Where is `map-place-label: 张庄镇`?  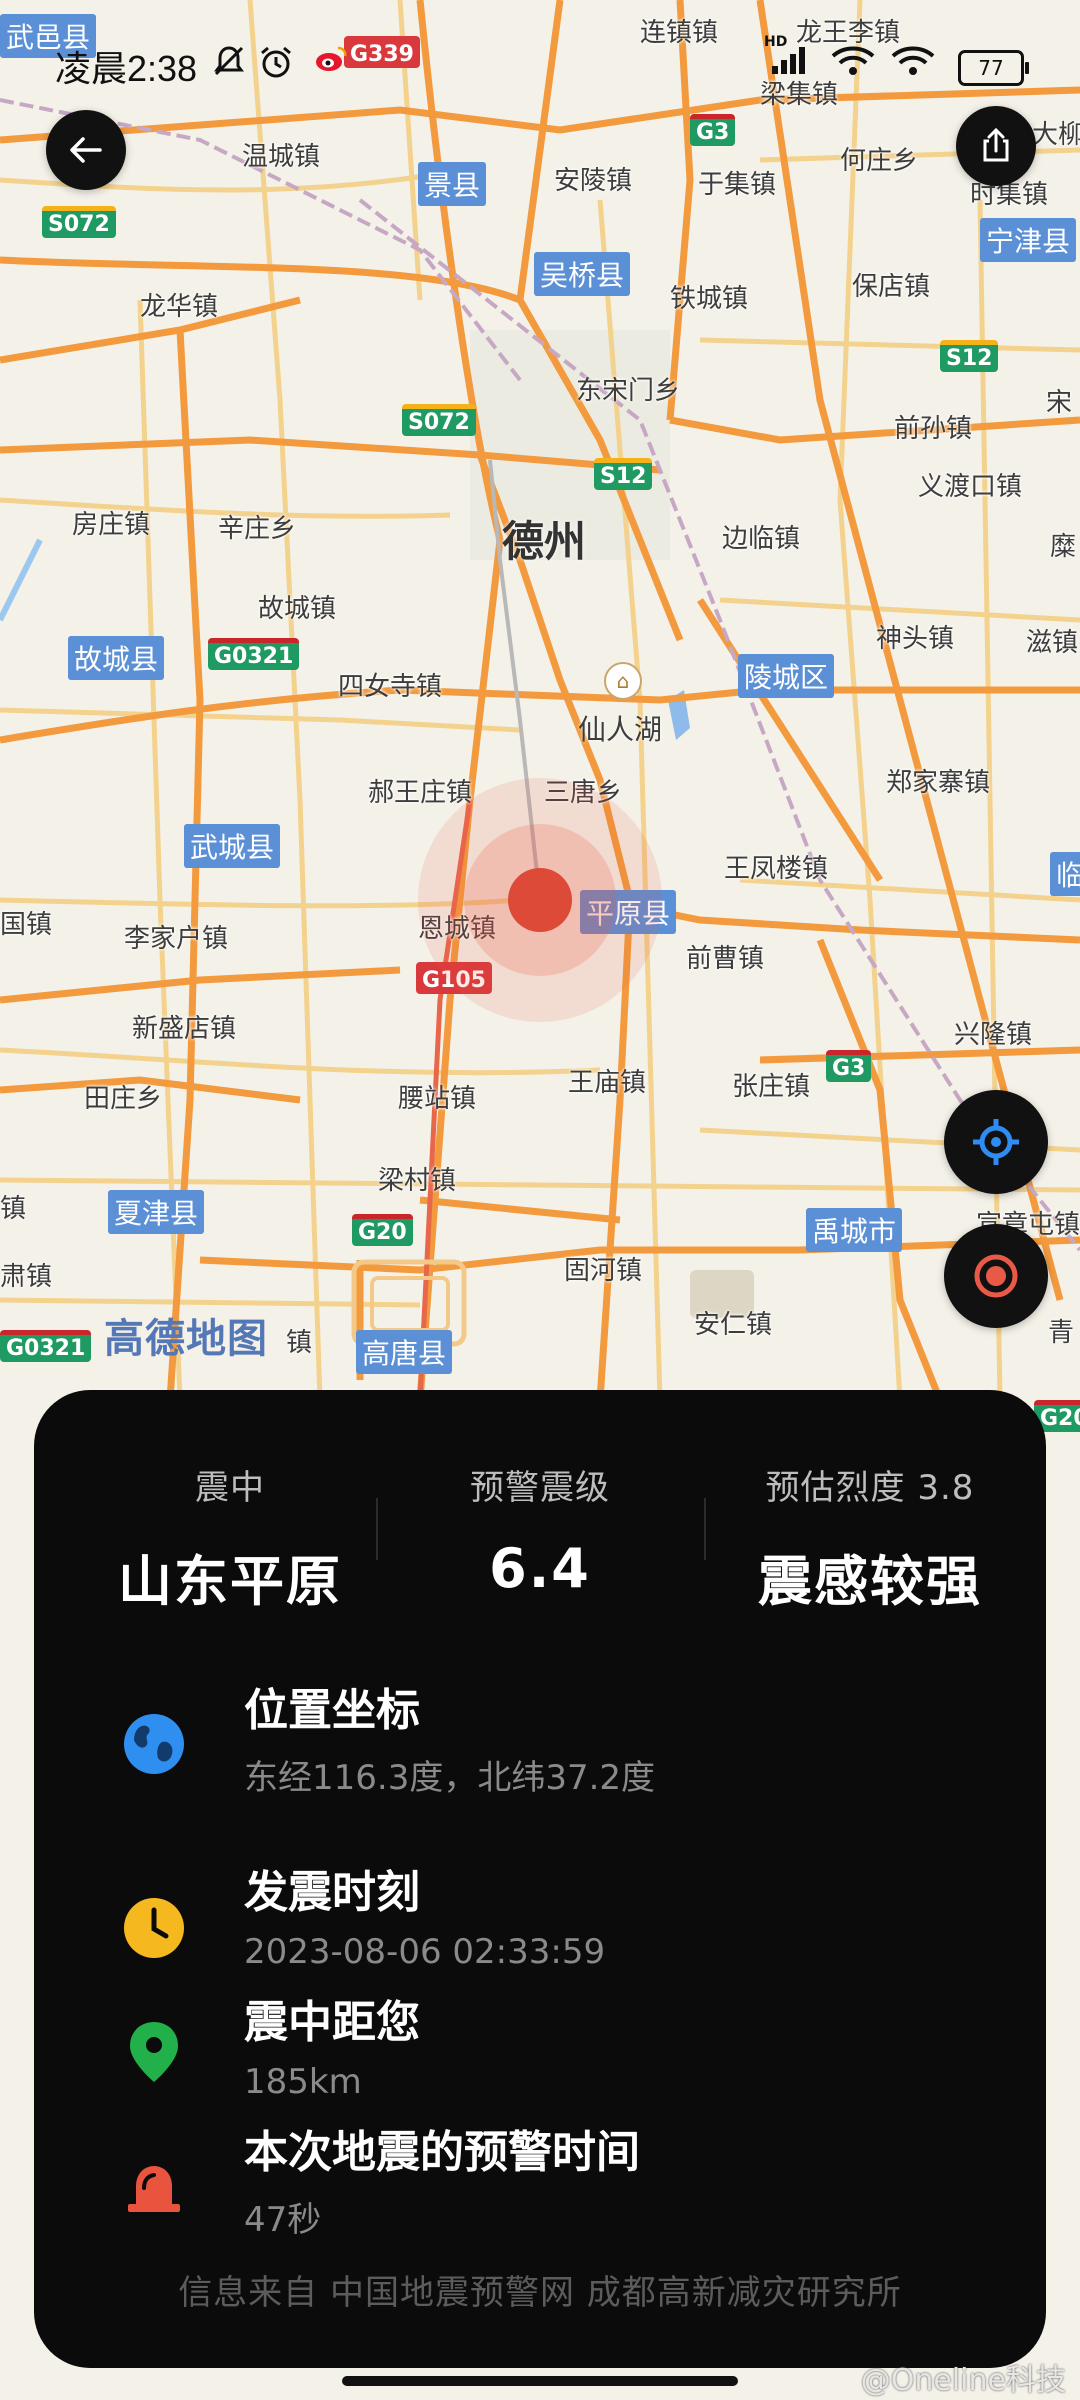 map-place-label: 张庄镇 is located at coordinates (771, 1087).